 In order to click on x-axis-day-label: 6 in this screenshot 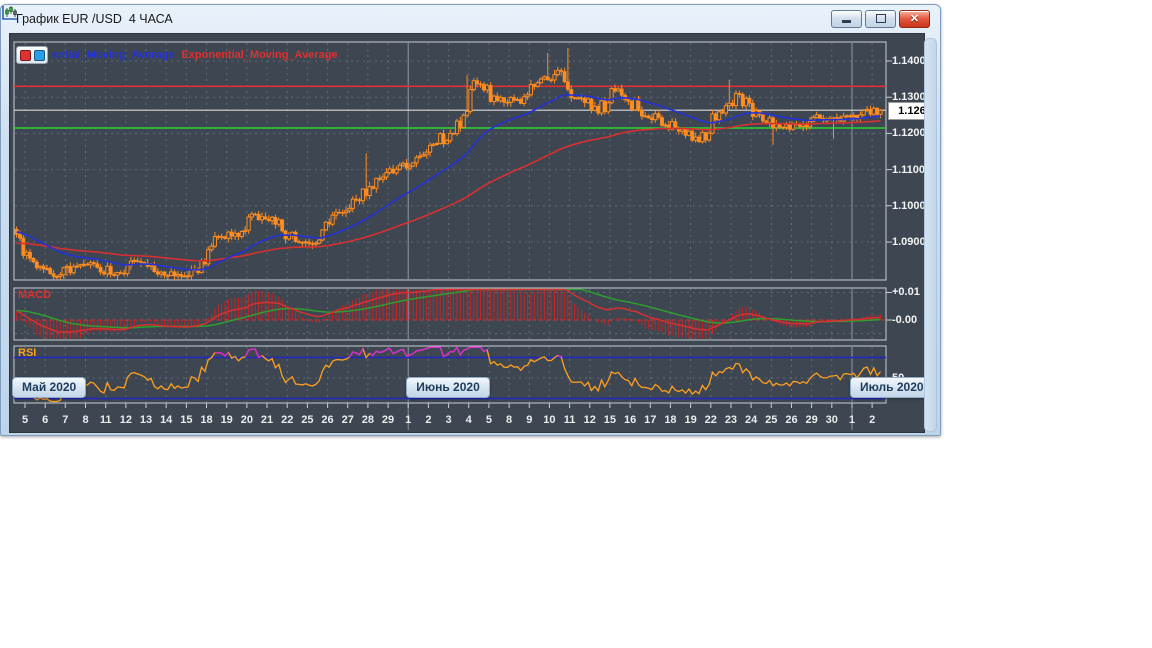, I will do `click(45, 420)`.